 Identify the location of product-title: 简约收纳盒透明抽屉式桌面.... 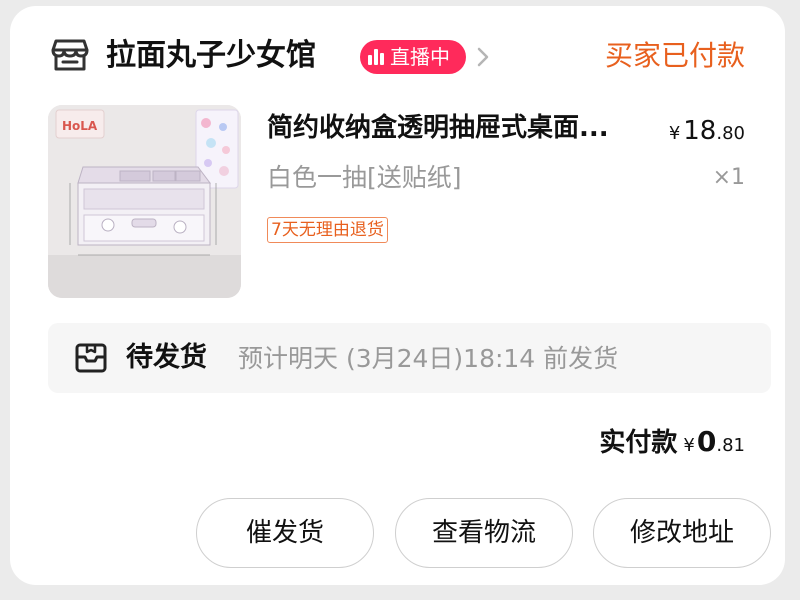
(467, 128).